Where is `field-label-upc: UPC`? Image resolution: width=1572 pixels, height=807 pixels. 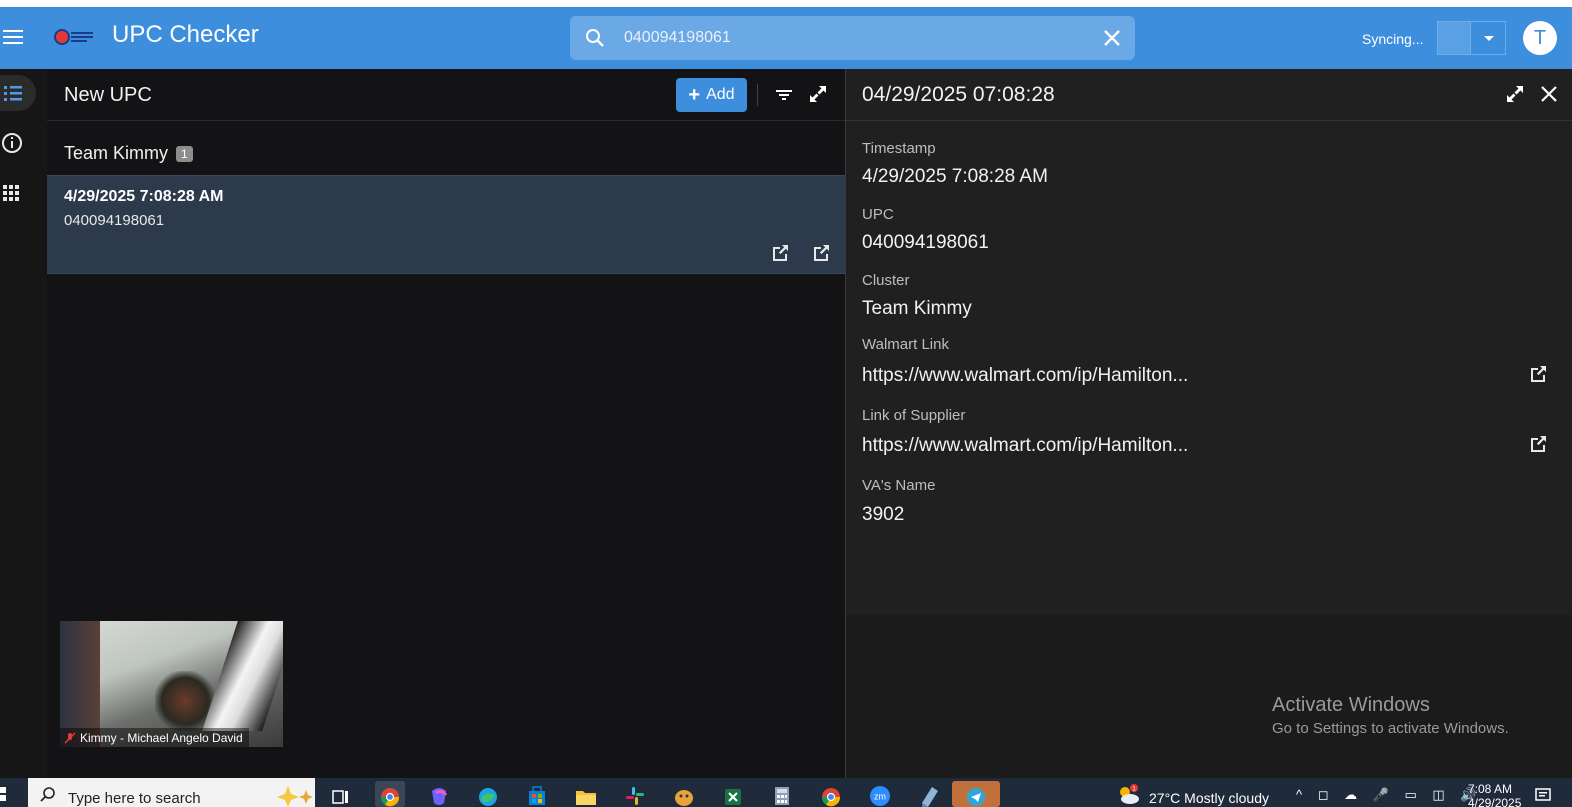
field-label-upc: UPC is located at coordinates (878, 214).